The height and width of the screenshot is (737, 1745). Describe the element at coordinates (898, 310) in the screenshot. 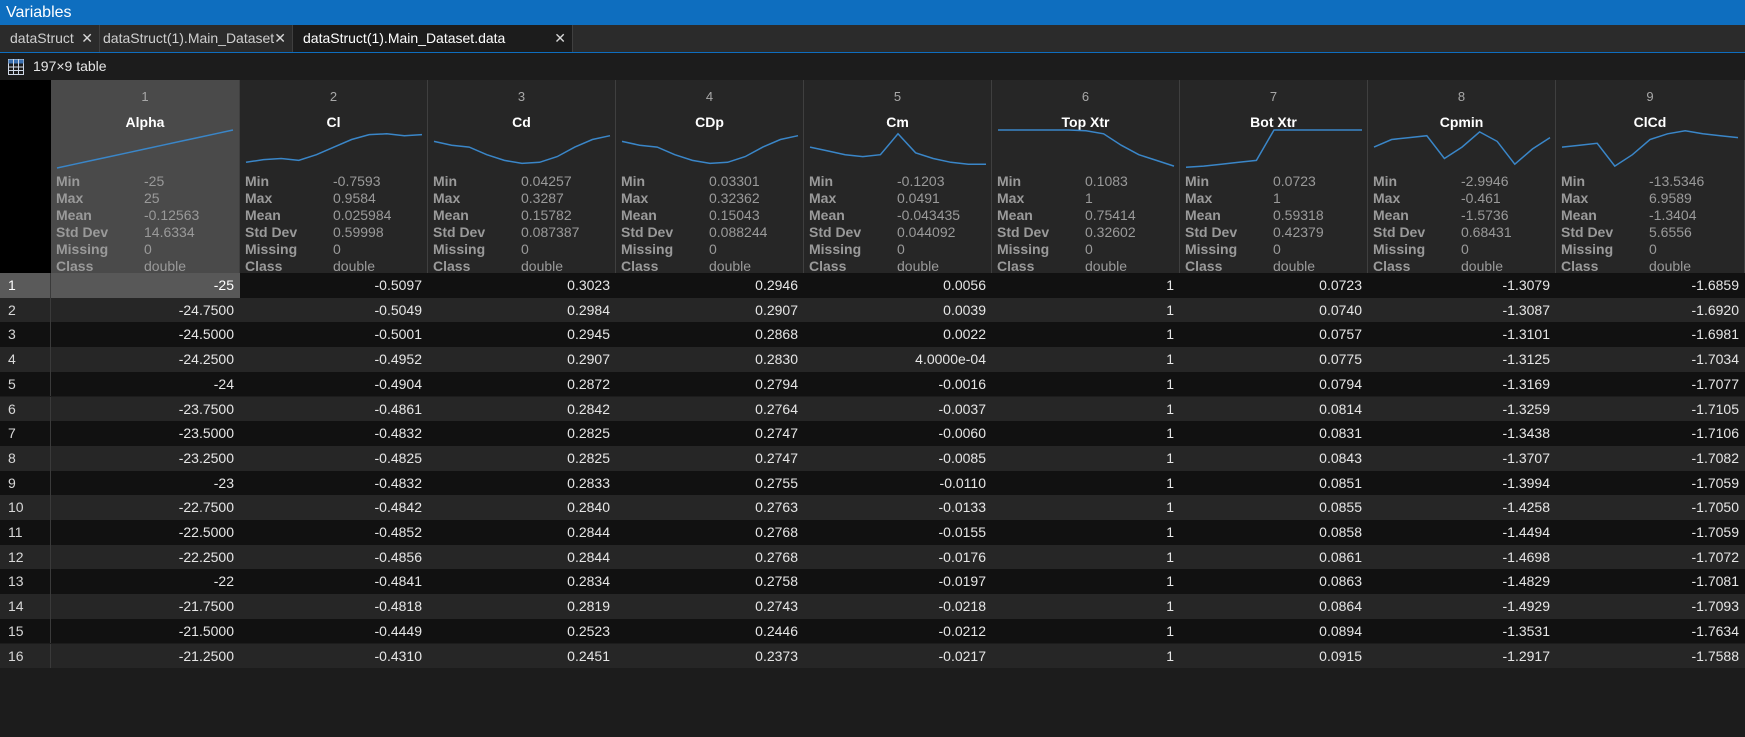

I see `table-cell: 0.0039` at that location.